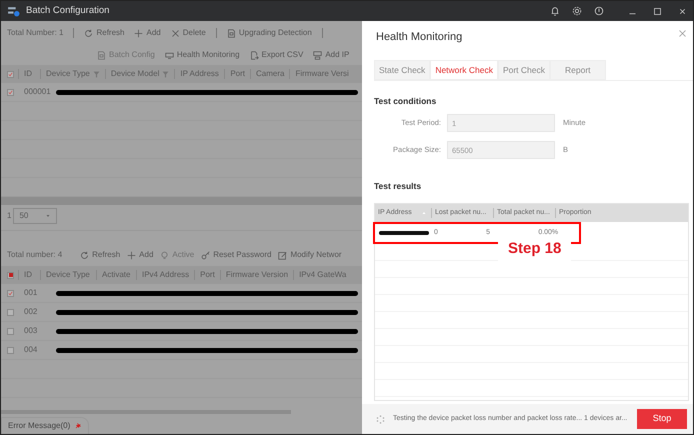 Image resolution: width=694 pixels, height=435 pixels. Describe the element at coordinates (48, 216) in the screenshot. I see `caret-icon` at that location.